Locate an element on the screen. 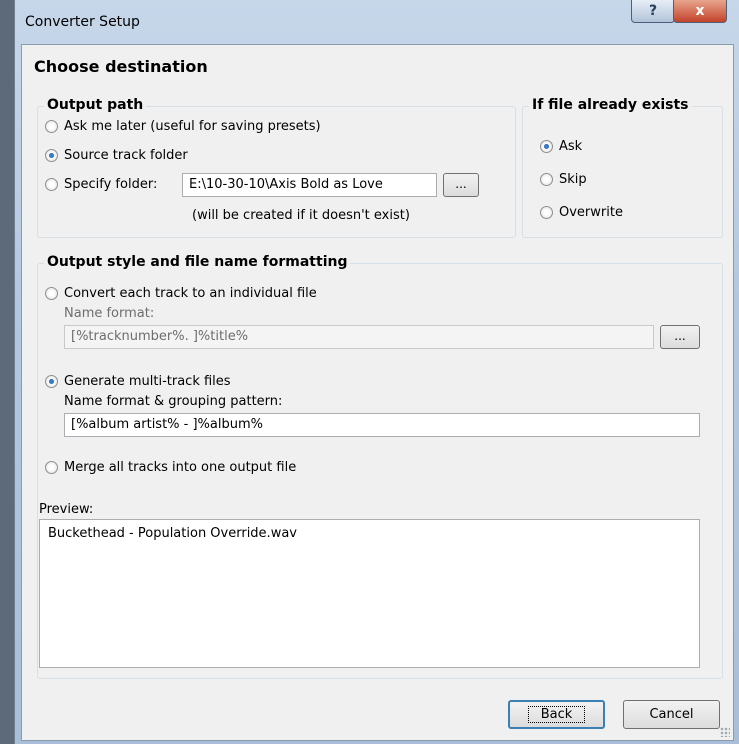  radio-individual-file-indicator is located at coordinates (51, 293).